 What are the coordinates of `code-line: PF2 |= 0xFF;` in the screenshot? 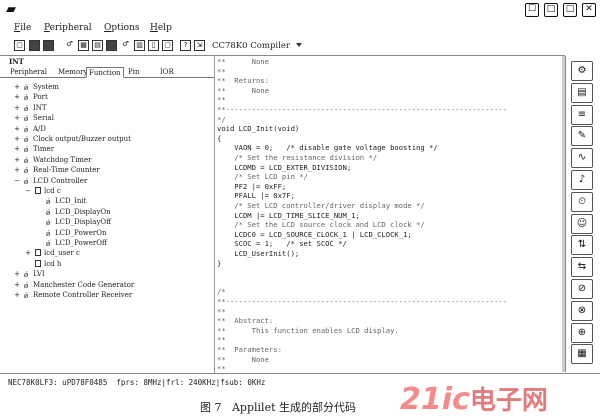 It's located at (252, 186).